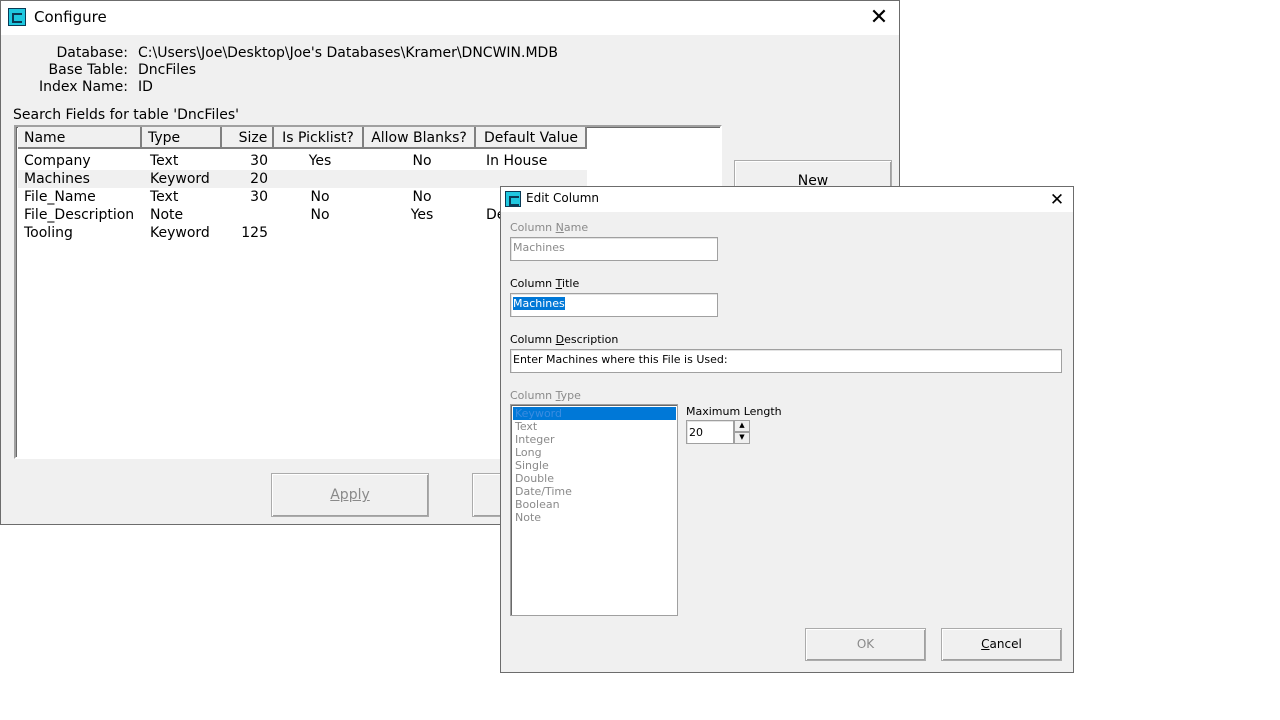 This screenshot has width=1280, height=720. Describe the element at coordinates (88, 70) in the screenshot. I see `base-table-label: Base Table:` at that location.